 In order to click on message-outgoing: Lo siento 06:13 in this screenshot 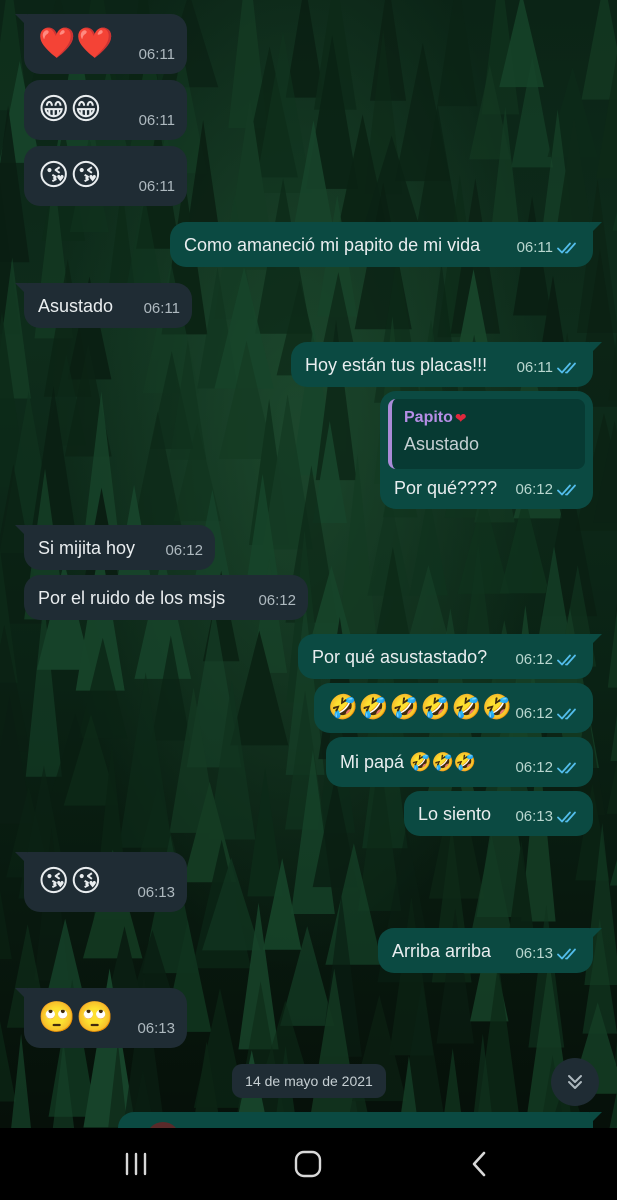, I will do `click(498, 813)`.